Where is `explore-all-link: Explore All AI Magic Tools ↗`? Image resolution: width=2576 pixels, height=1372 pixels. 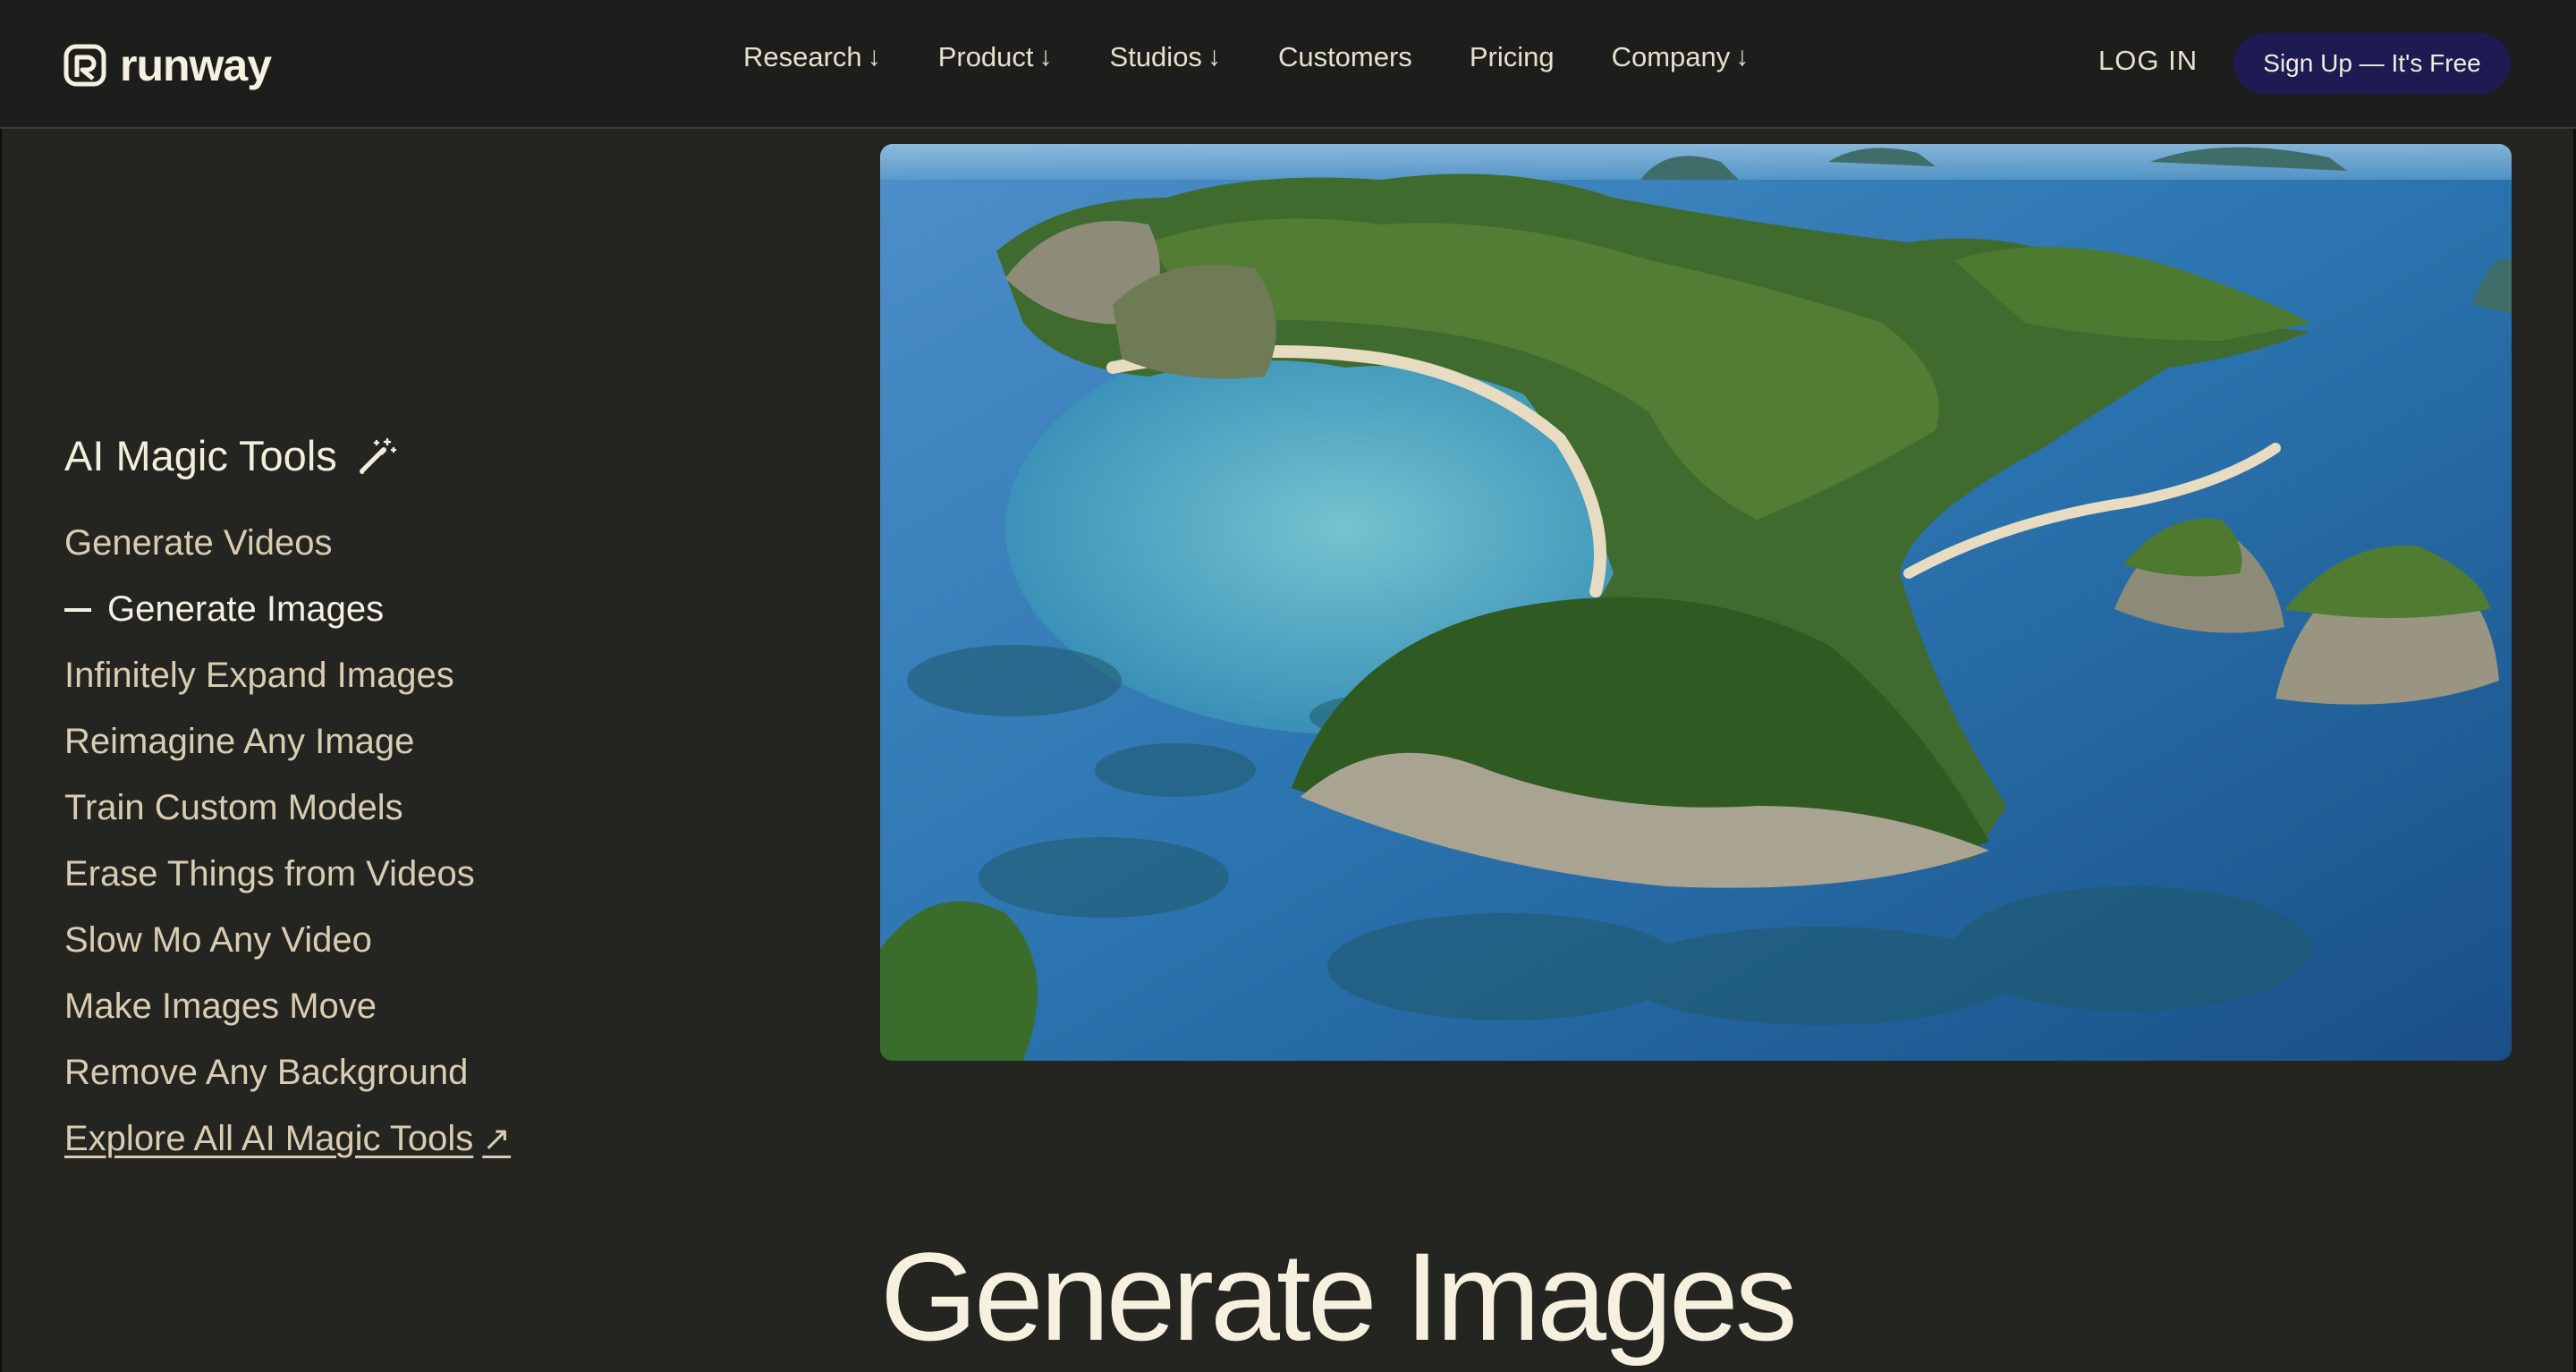
explore-all-link: Explore All AI Magic Tools ↗ is located at coordinates (287, 1139).